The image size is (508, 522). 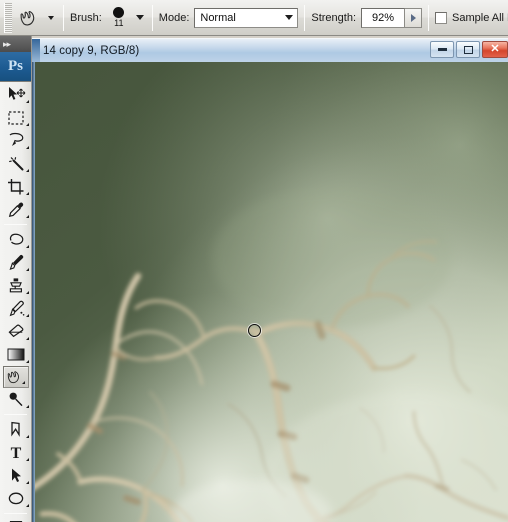 I want to click on tool-dodge, so click(x=16, y=399).